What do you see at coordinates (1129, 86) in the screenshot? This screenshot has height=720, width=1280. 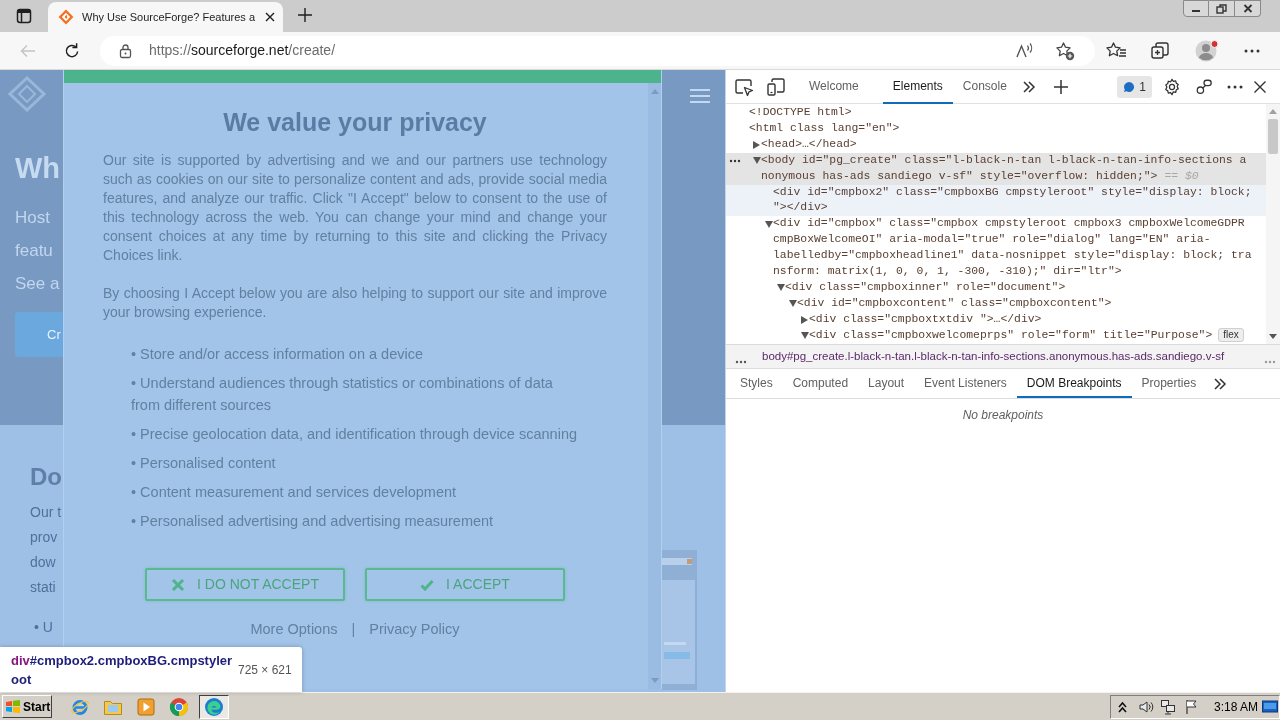 I see `speech-bubble-icon` at bounding box center [1129, 86].